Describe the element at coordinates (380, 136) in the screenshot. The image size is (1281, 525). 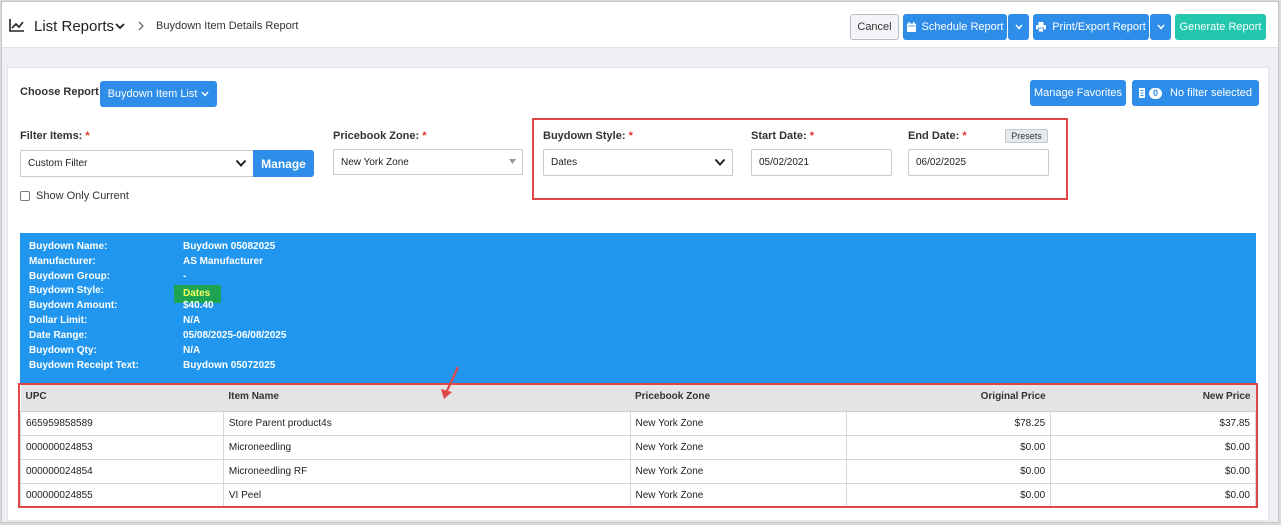
I see `pricebook-zone-label: Pricebook Zone: *` at that location.